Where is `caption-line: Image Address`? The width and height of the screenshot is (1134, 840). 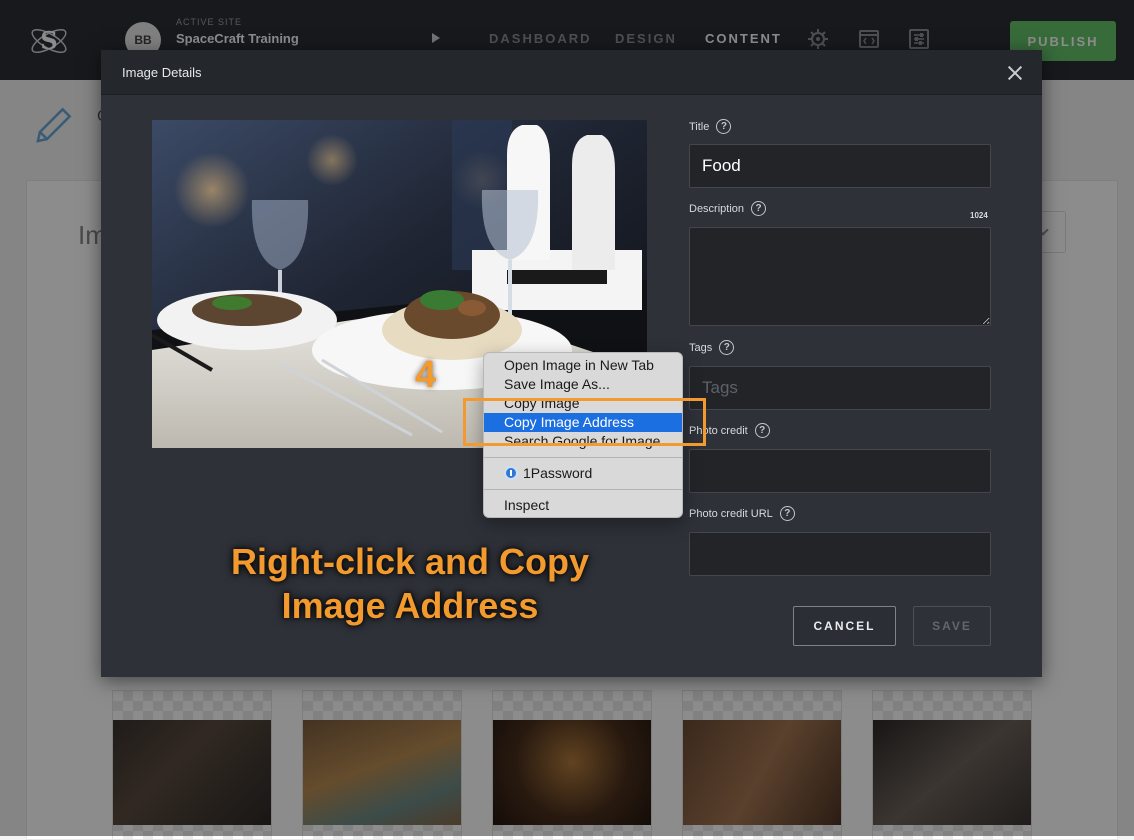
caption-line: Image Address is located at coordinates (410, 605).